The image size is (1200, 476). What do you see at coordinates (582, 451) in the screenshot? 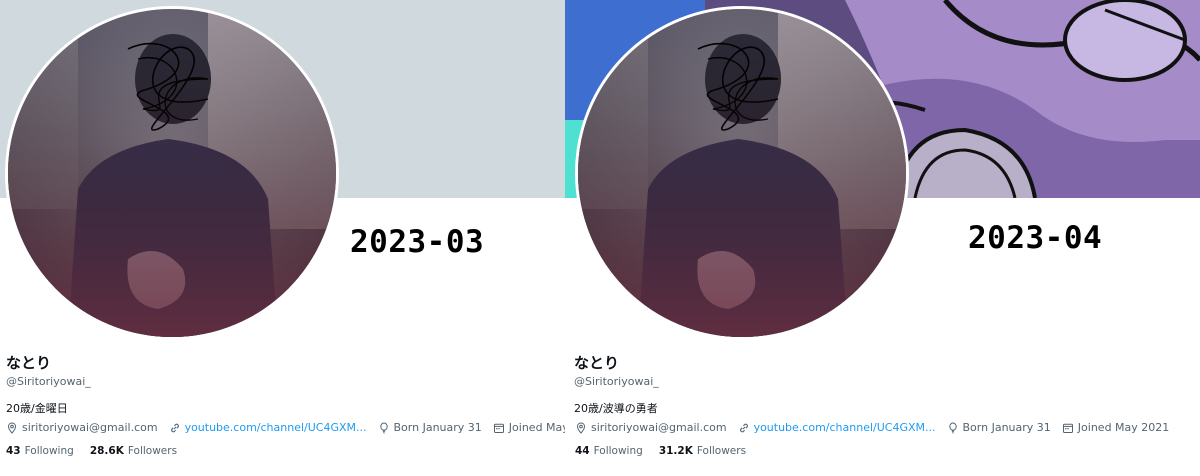
I see `following-count: 44` at bounding box center [582, 451].